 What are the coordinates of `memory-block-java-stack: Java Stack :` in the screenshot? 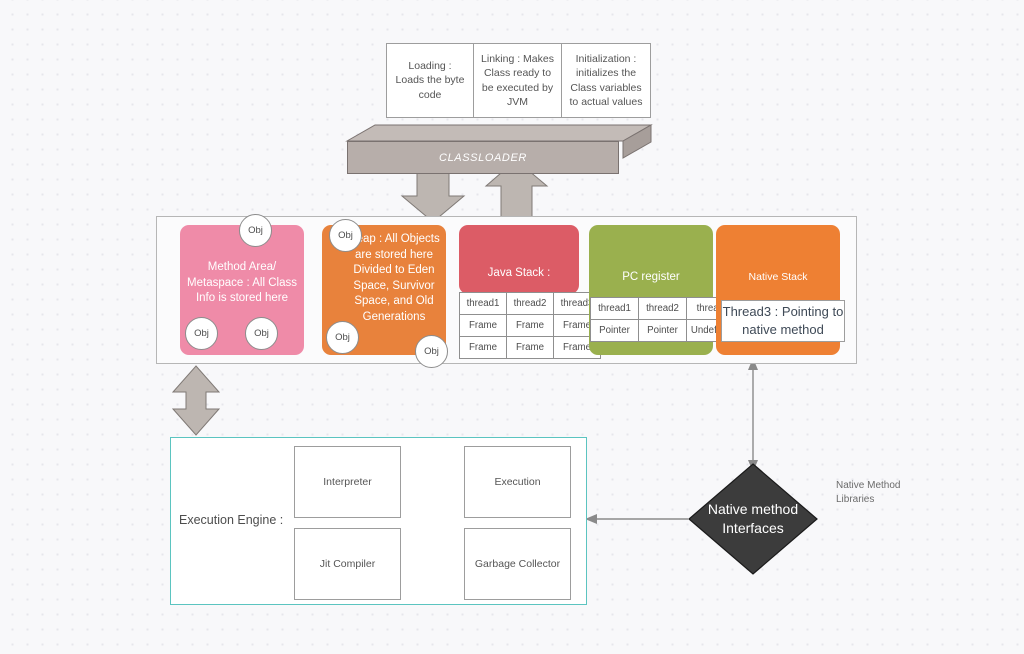 It's located at (519, 259).